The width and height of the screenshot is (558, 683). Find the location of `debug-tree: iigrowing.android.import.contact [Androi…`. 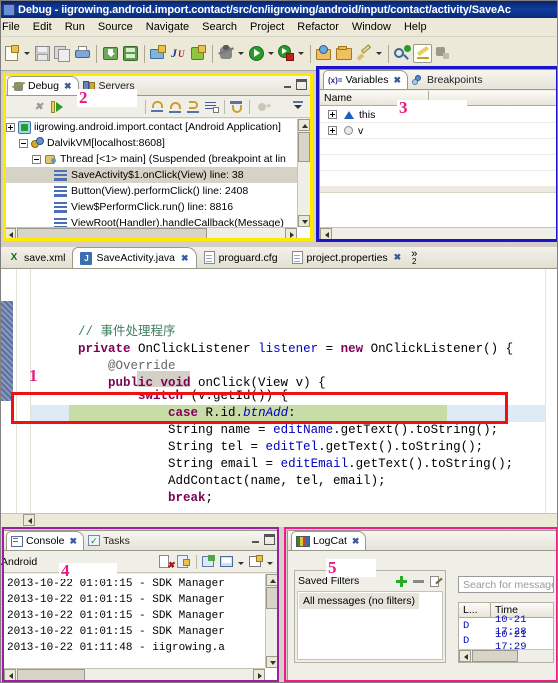

debug-tree: iigrowing.android.import.contact [Androi… is located at coordinates (157, 179).